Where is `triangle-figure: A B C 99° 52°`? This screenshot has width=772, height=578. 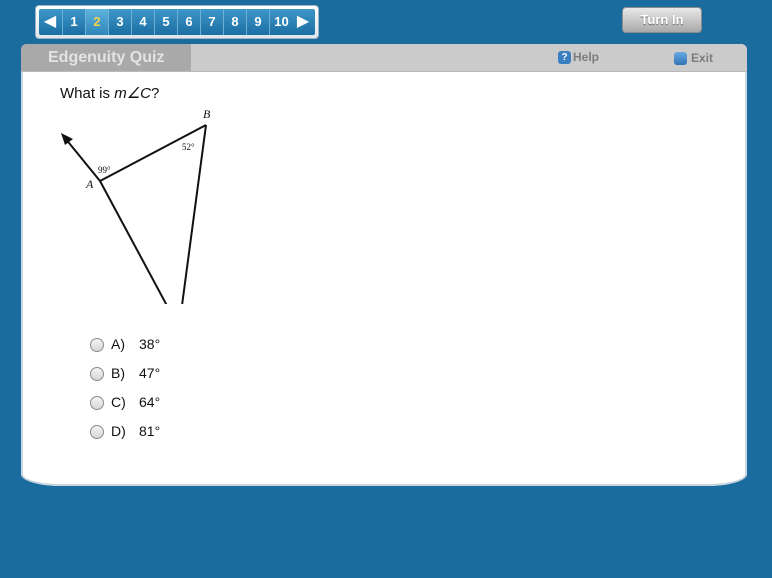
triangle-figure: A B C 99° 52° is located at coordinates (136, 205).